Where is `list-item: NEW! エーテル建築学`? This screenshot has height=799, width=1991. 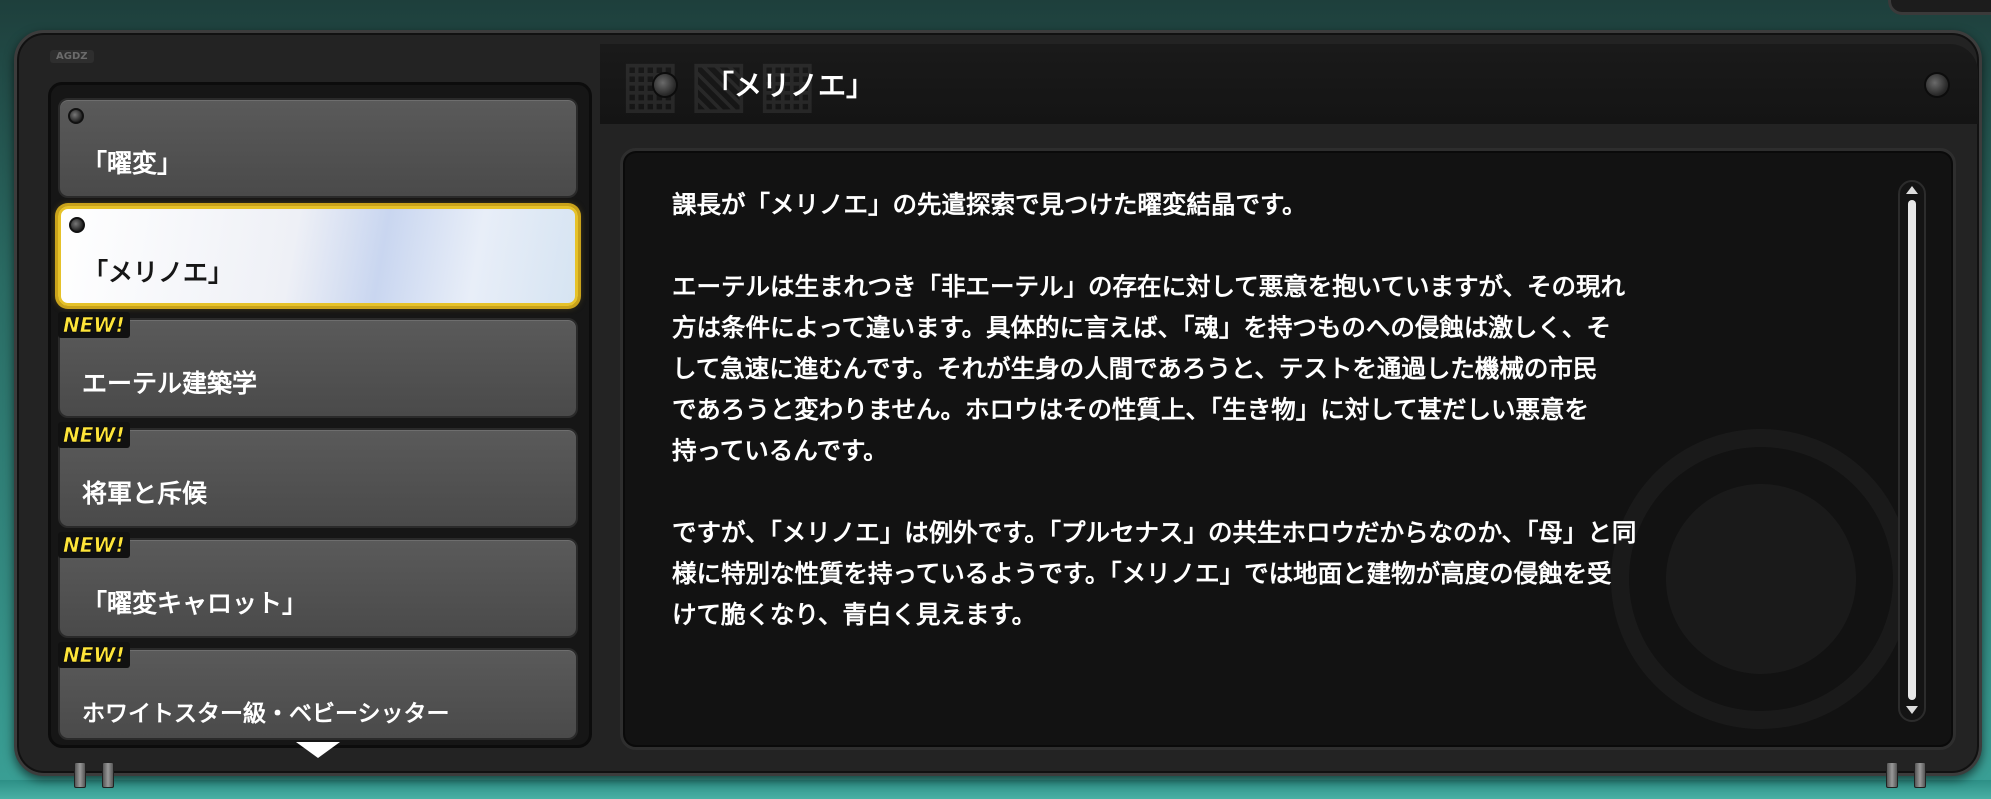
list-item: NEW! エーテル建築学 is located at coordinates (318, 365).